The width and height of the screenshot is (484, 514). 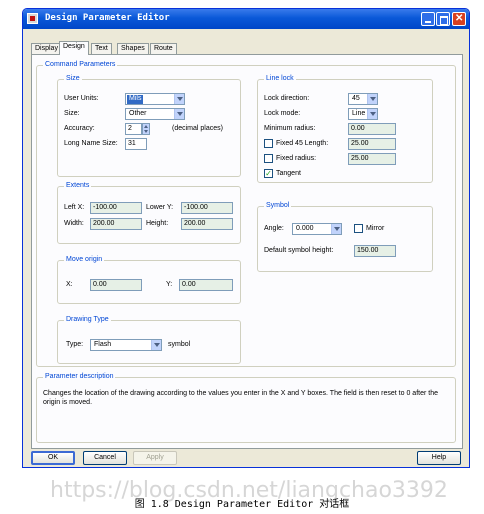 What do you see at coordinates (135, 99) in the screenshot?
I see `user-units-value: Mils` at bounding box center [135, 99].